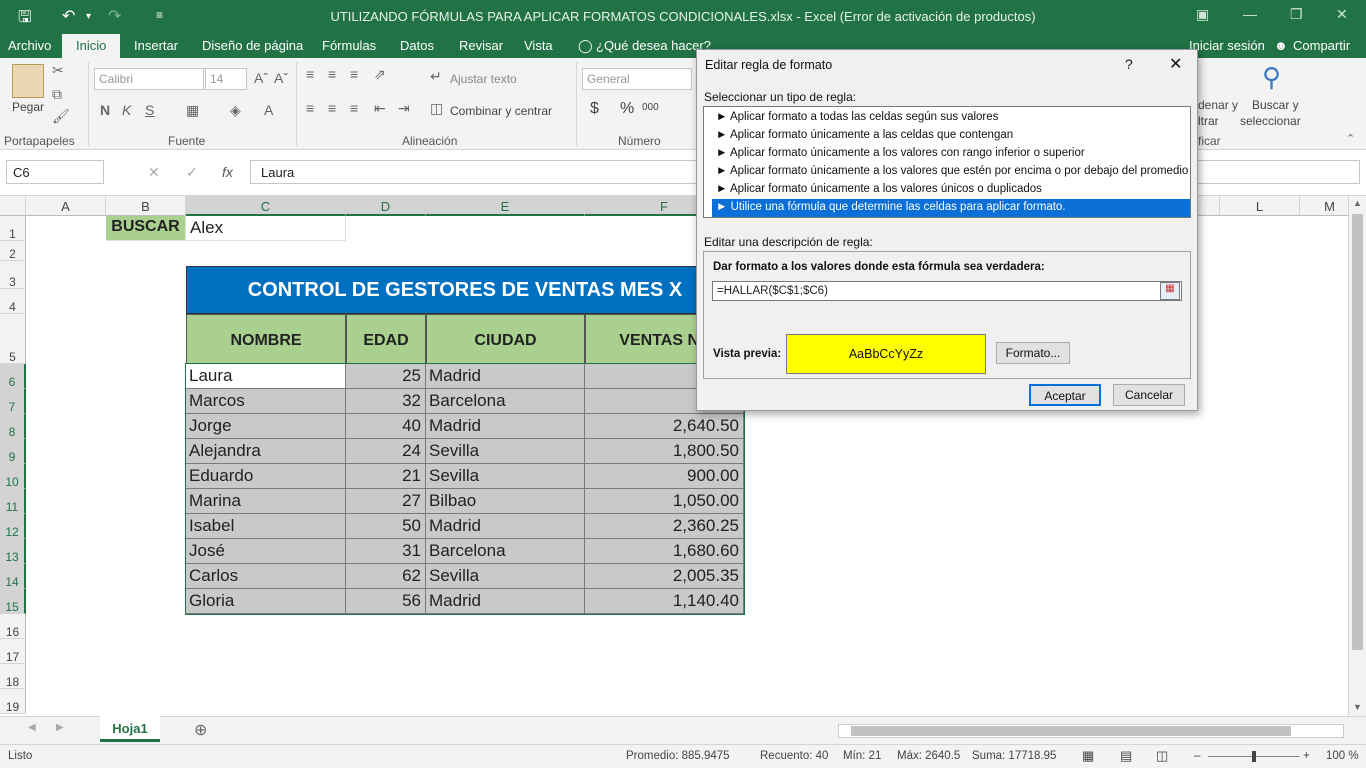 The height and width of the screenshot is (768, 1366). What do you see at coordinates (386, 601) in the screenshot?
I see `table-data-cell: 56` at bounding box center [386, 601].